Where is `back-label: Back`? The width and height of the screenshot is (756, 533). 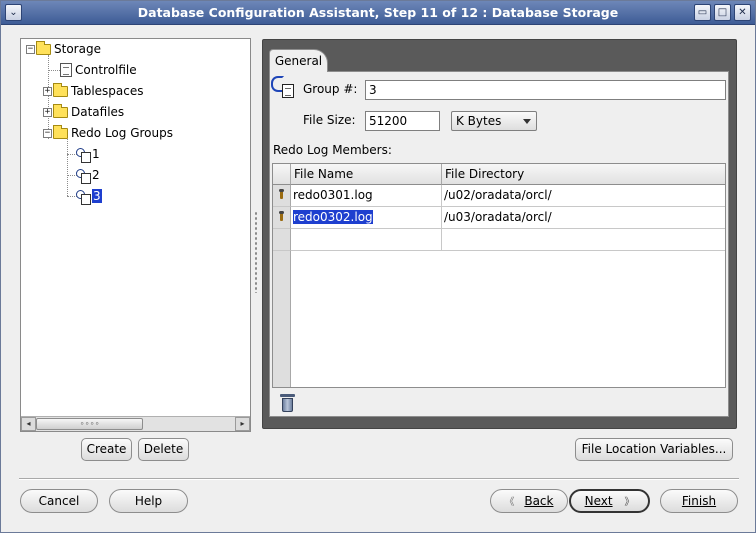
back-label: Back is located at coordinates (539, 501).